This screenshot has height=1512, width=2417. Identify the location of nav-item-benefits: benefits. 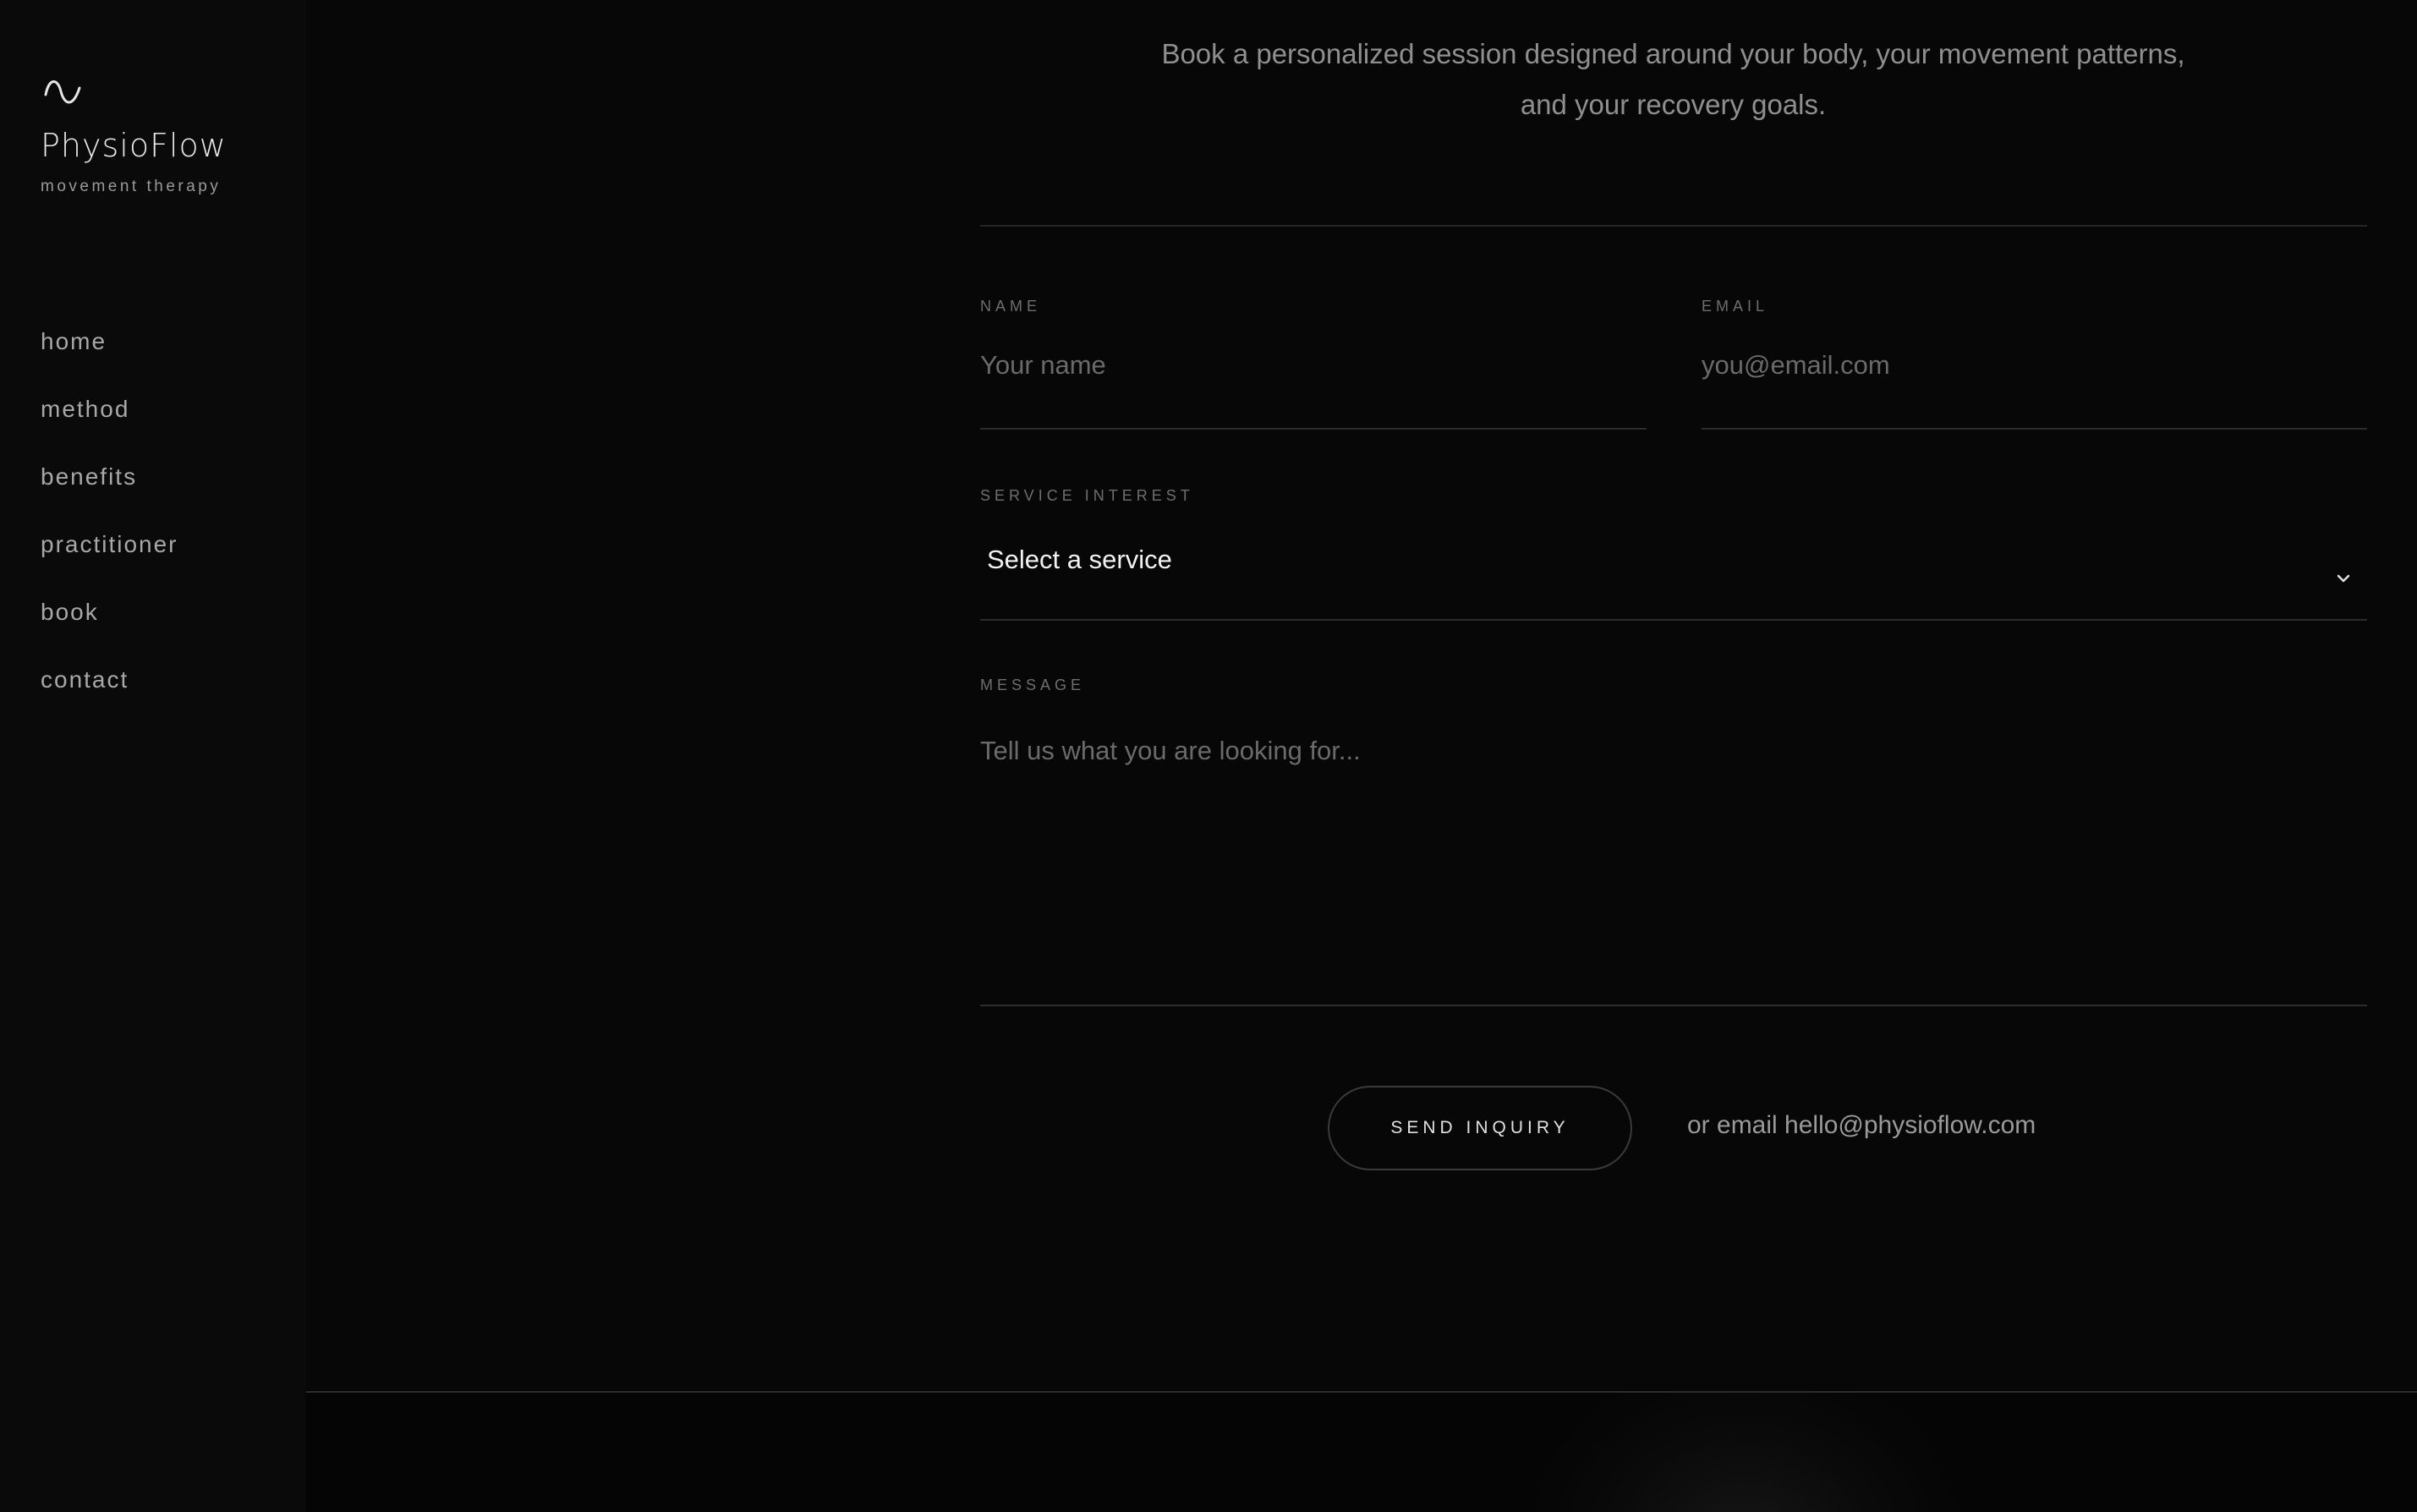
(109, 491).